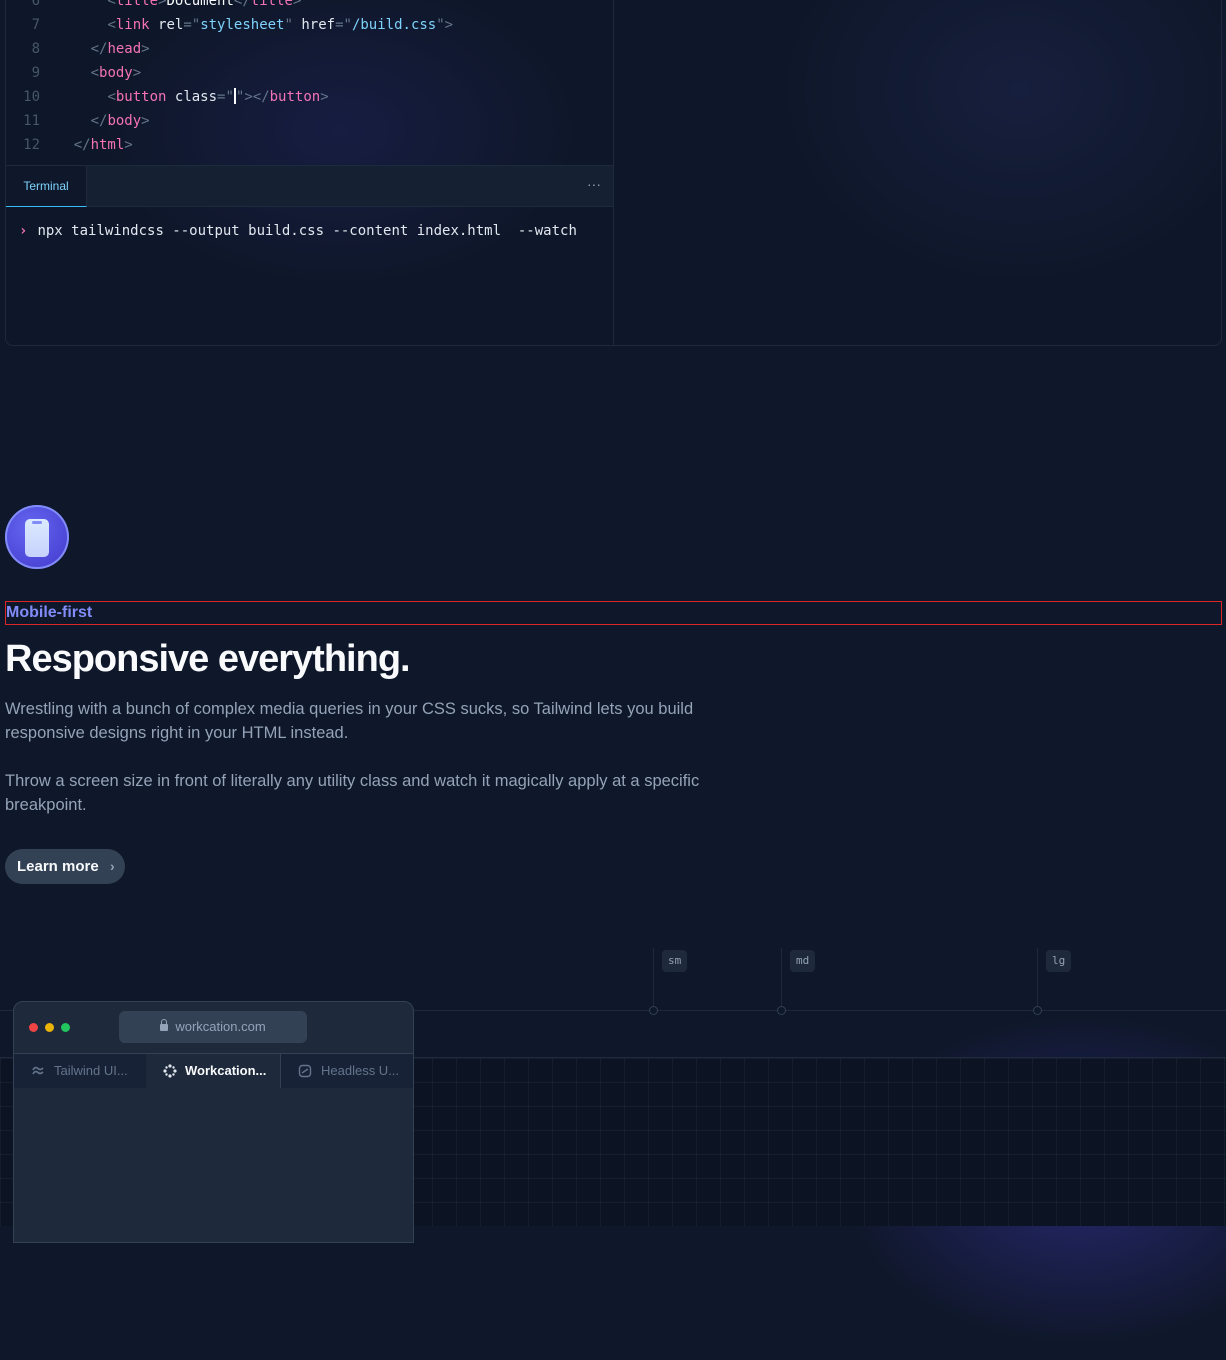 The width and height of the screenshot is (1226, 1360). Describe the element at coordinates (166, 4) in the screenshot. I see `code-line: 6 <title>Document</title>` at that location.